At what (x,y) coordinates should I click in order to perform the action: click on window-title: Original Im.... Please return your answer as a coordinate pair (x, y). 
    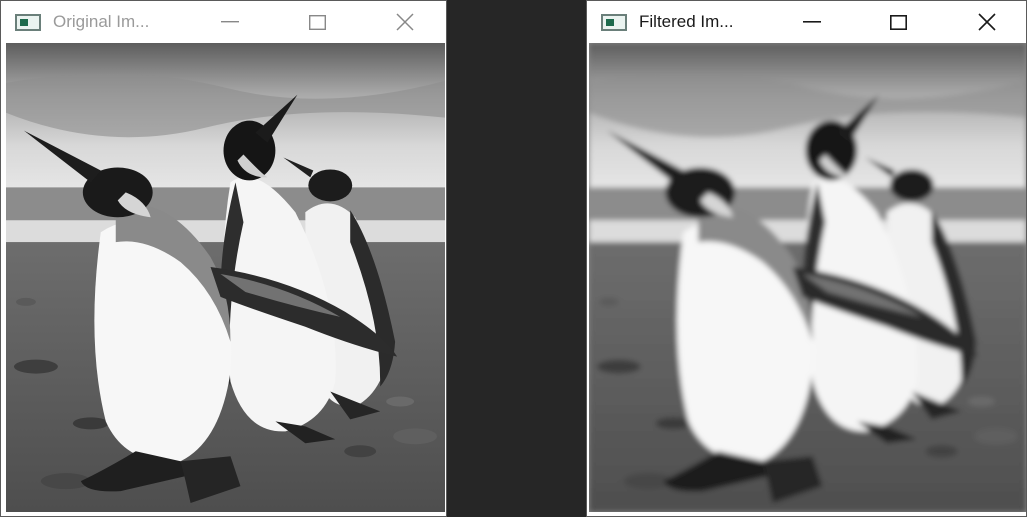
    Looking at the image, I should click on (101, 21).